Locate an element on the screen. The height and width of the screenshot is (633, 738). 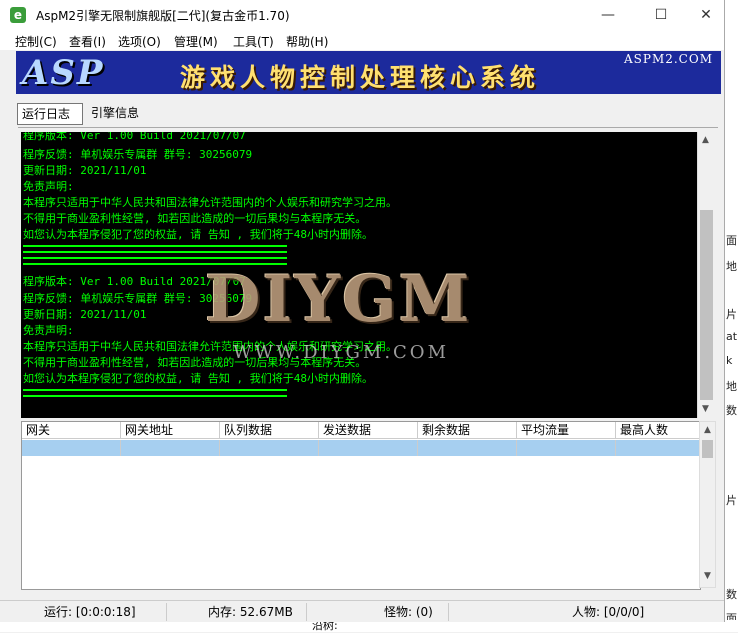
menu-view: 查看(I) is located at coordinates (87, 41).